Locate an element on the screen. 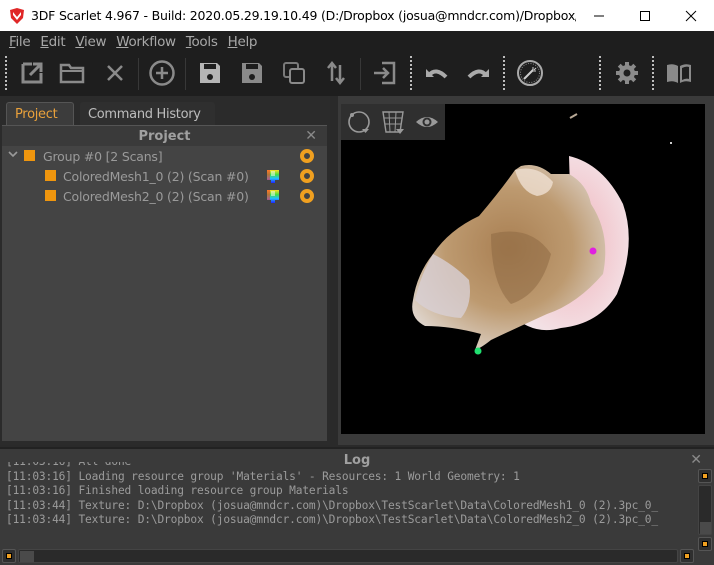 Image resolution: width=714 pixels, height=565 pixels. clipping-box-icon is located at coordinates (393, 122).